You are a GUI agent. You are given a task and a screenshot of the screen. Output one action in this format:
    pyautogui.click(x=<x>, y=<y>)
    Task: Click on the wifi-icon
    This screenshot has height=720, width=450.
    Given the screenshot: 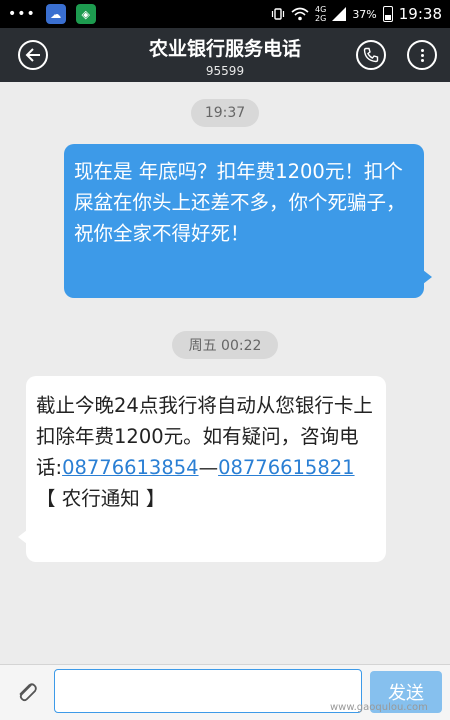 What is the action you would take?
    pyautogui.click(x=300, y=14)
    